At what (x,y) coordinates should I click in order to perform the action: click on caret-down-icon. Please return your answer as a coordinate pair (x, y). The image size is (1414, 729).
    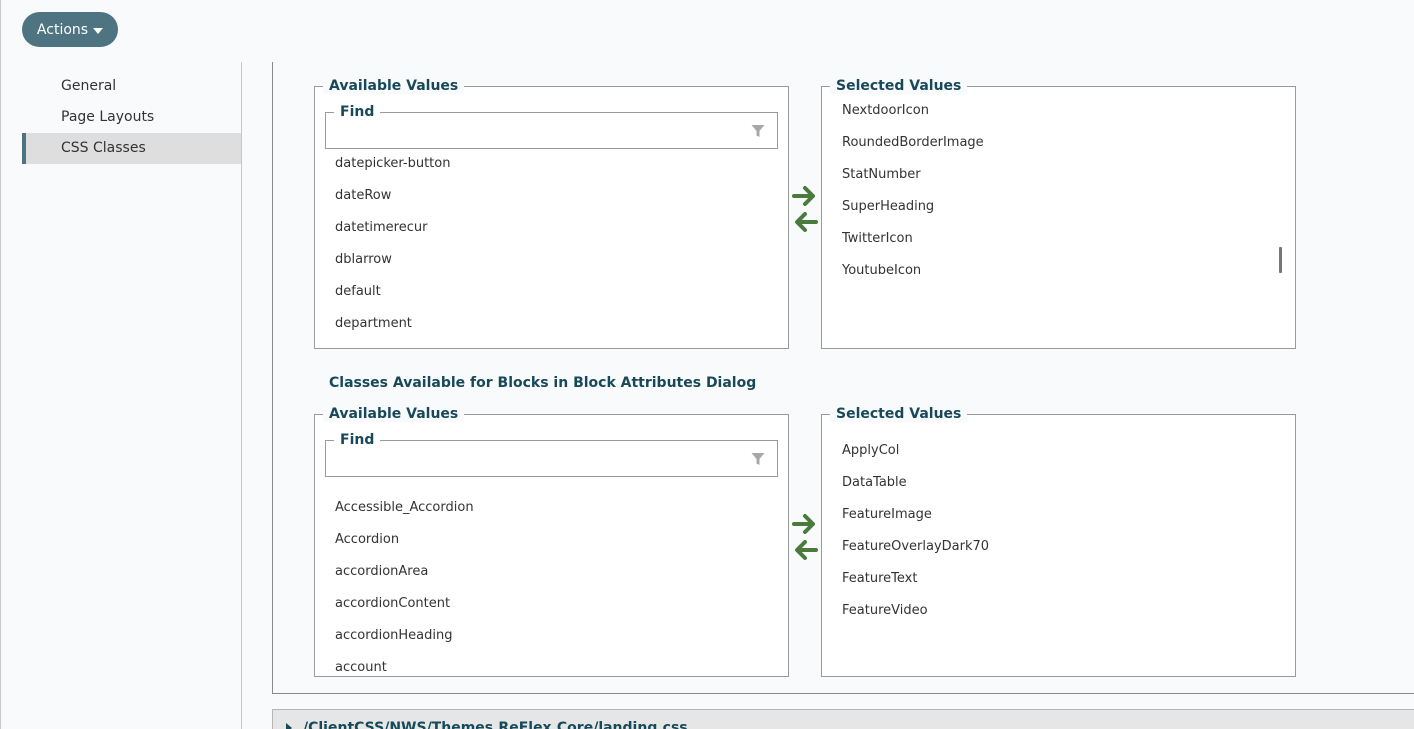
    Looking at the image, I should click on (98, 30).